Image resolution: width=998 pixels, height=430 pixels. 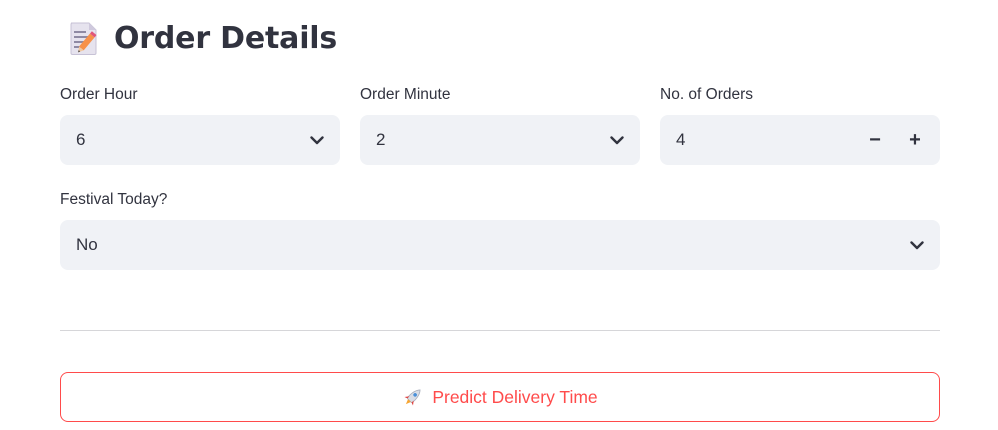 What do you see at coordinates (381, 139) in the screenshot?
I see `order-minute-value: 2` at bounding box center [381, 139].